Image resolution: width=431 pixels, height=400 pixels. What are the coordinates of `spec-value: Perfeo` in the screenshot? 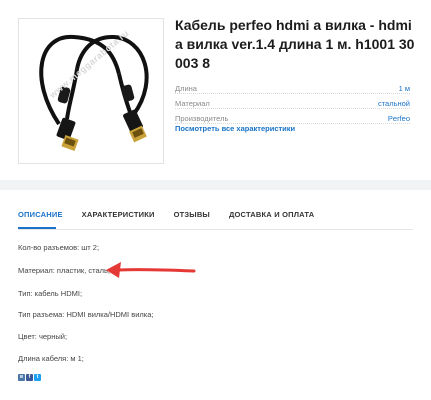 It's located at (397, 118).